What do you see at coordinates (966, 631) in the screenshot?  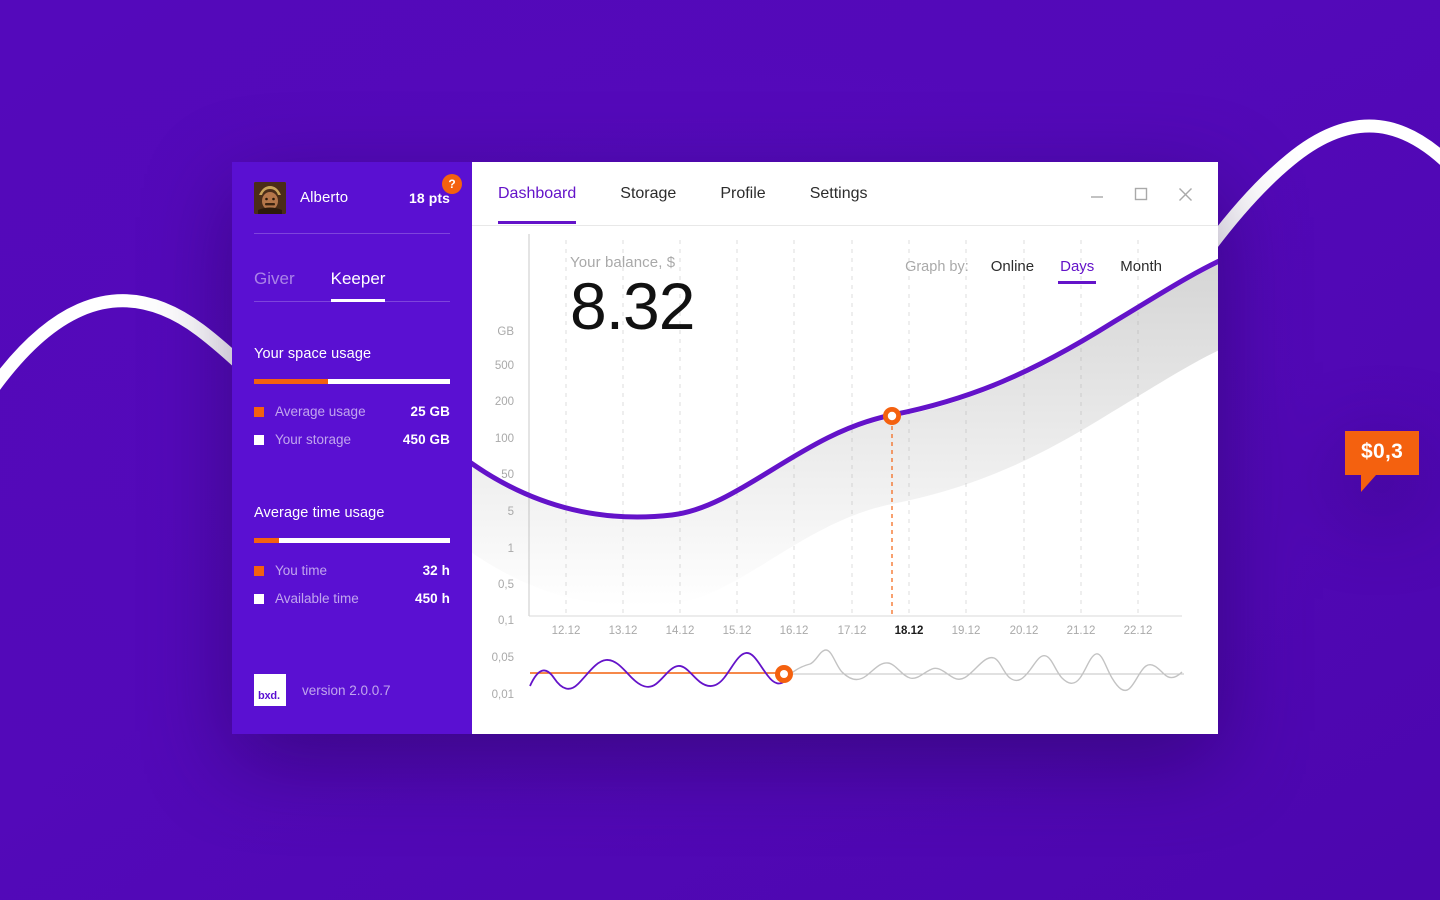 I see `x-tick-1912: 19.12` at bounding box center [966, 631].